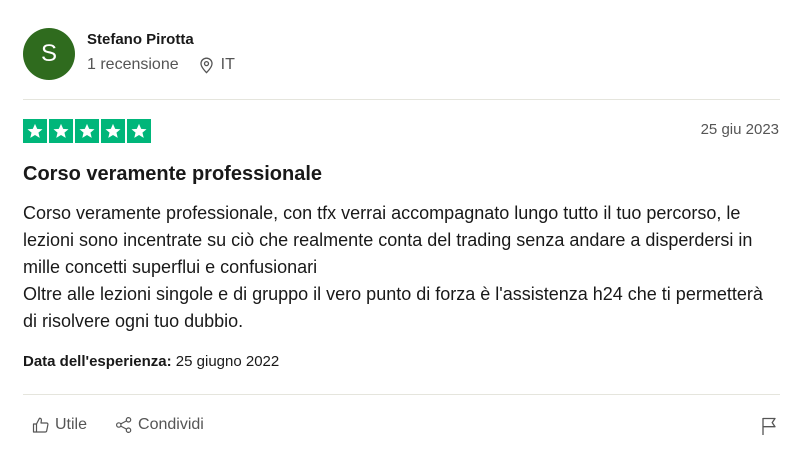  I want to click on report-button, so click(769, 428).